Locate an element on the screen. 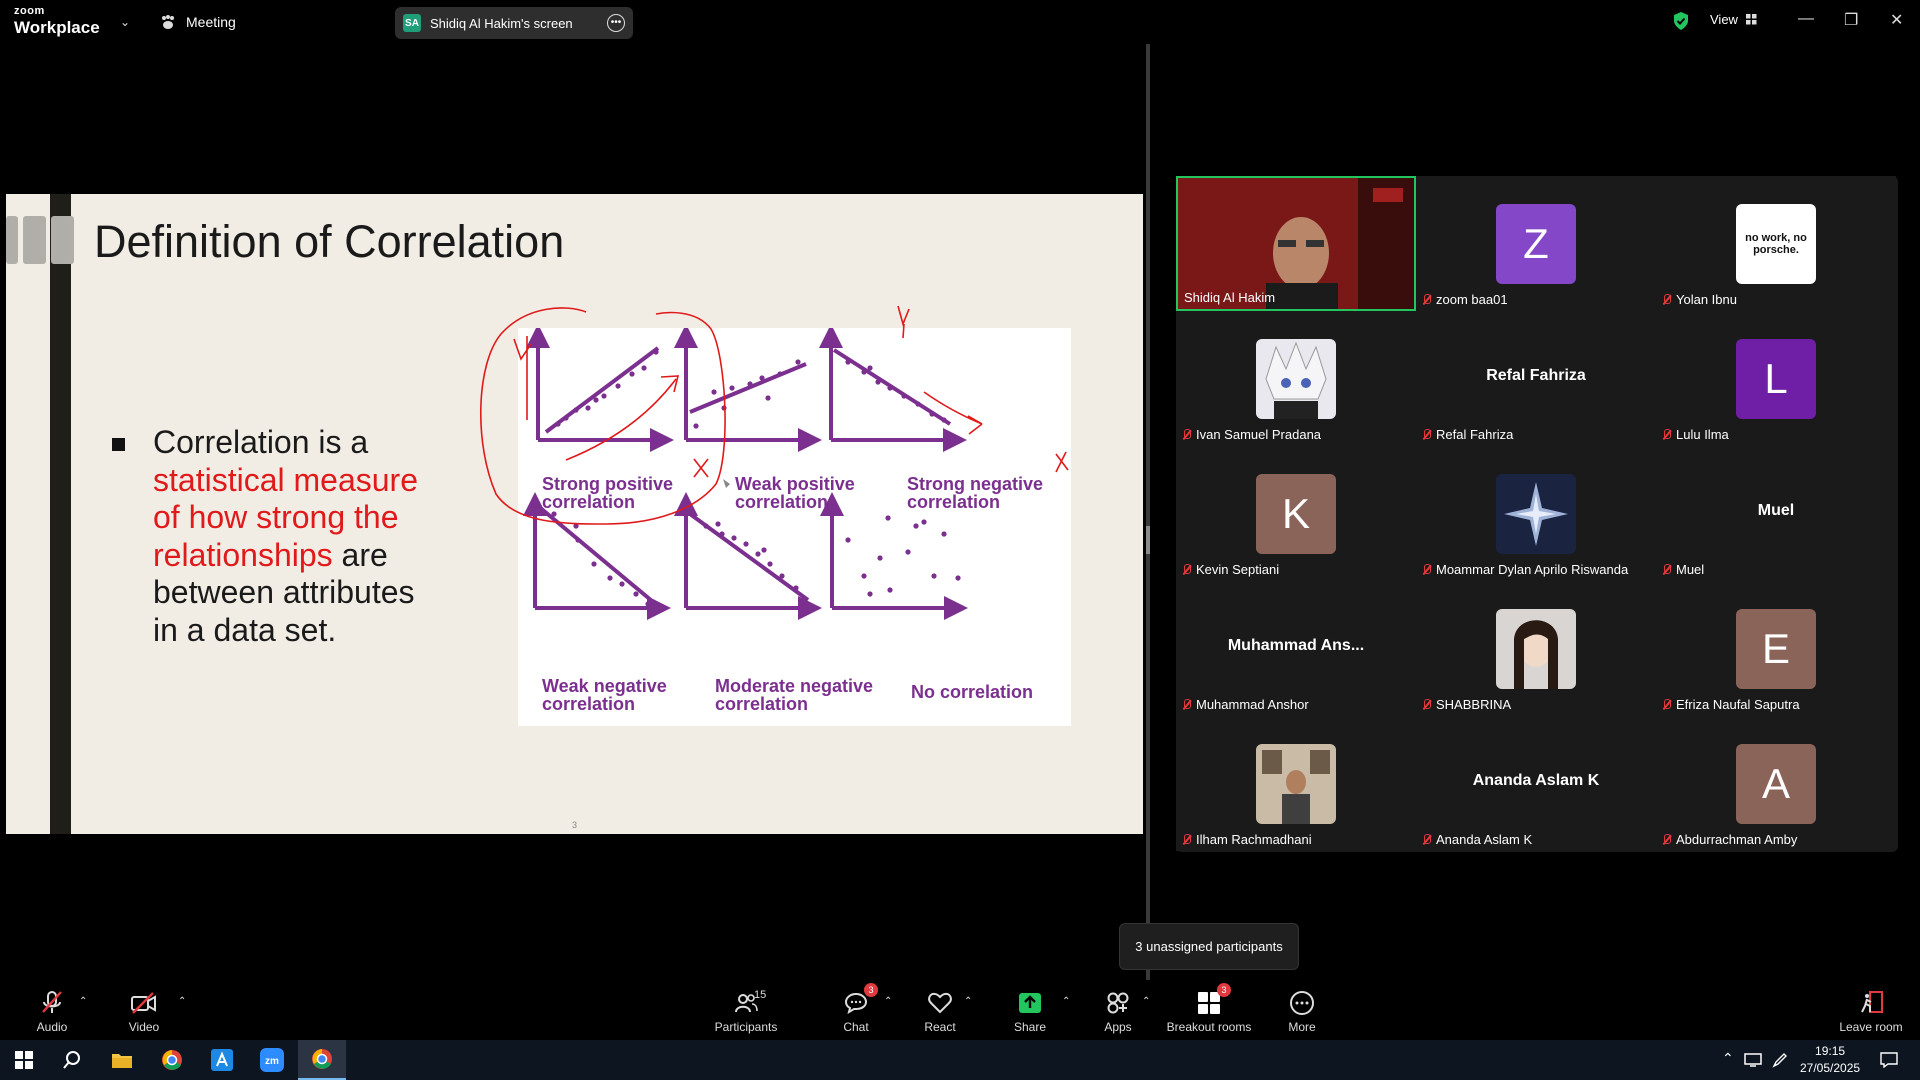  participant-tile: no work, no porsche. Yolan Ibnu is located at coordinates (1776, 243).